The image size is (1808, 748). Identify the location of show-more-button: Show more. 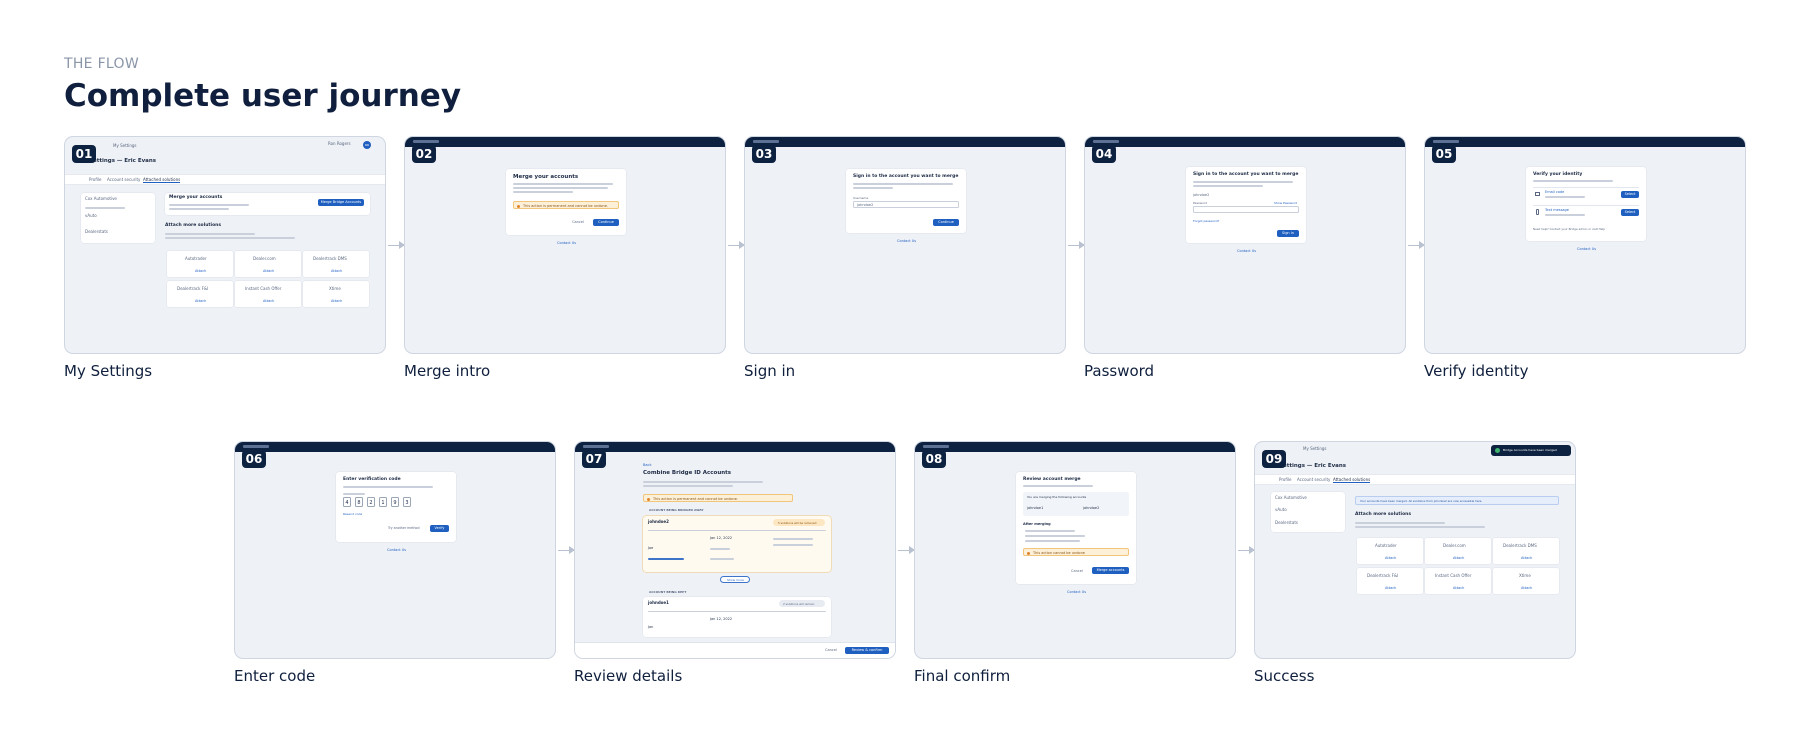
(735, 579).